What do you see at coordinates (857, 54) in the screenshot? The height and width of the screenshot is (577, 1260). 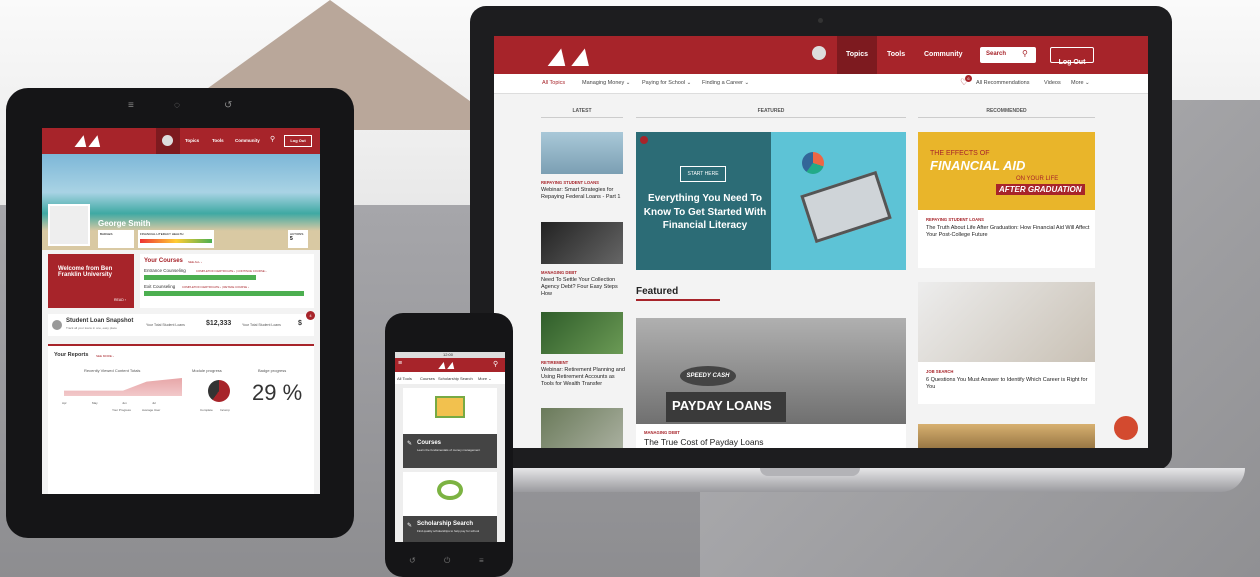 I see `tab-topics: Topics` at bounding box center [857, 54].